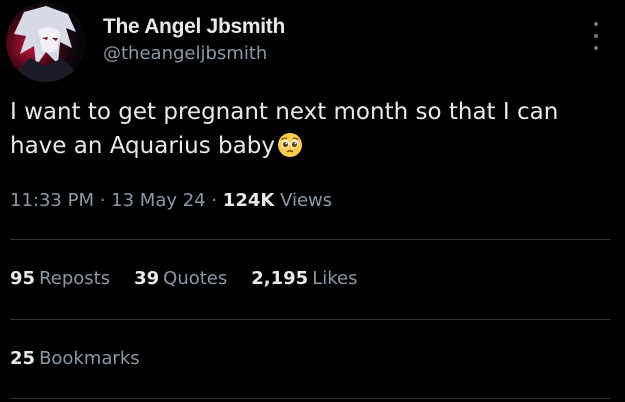 This screenshot has width=625, height=402. I want to click on bookmarks-stat: 25 Bookmarks, so click(75, 358).